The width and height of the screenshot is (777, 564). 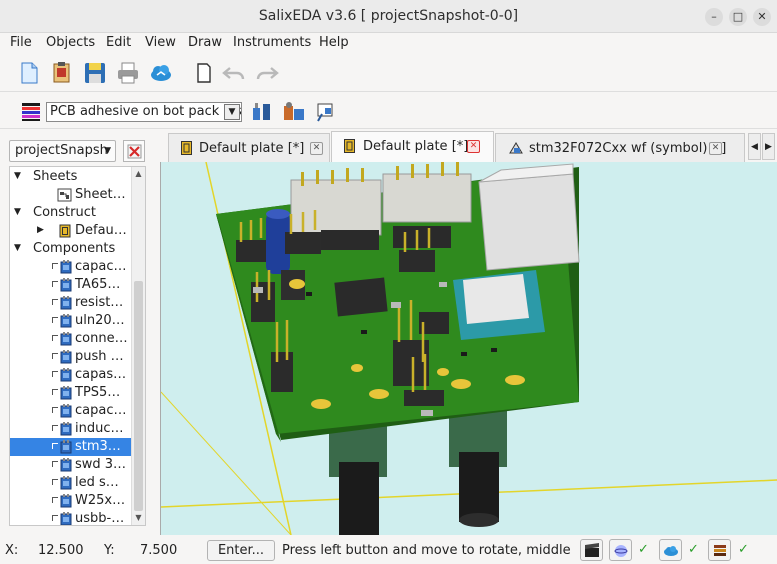 I want to click on window-title: SalixEDA v3.6 [ projectSnapshot-0-0], so click(x=388, y=16).